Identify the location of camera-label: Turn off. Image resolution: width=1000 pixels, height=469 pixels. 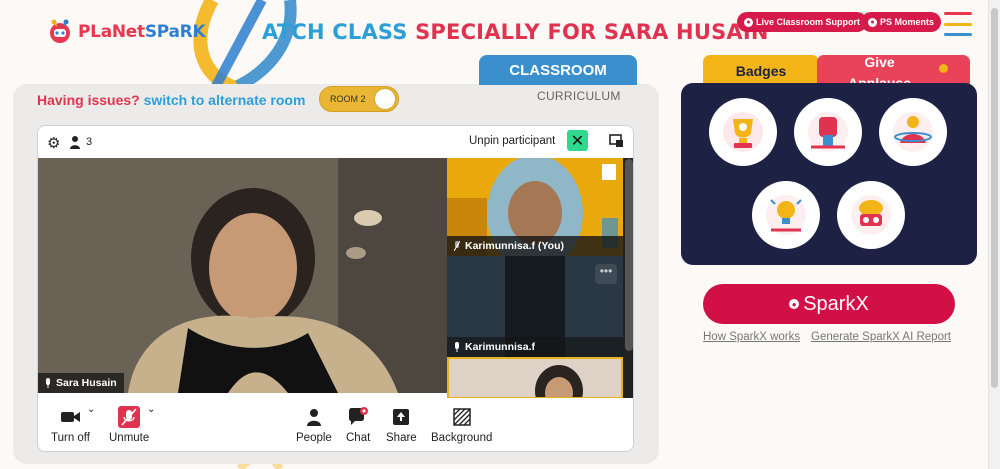
(70, 438).